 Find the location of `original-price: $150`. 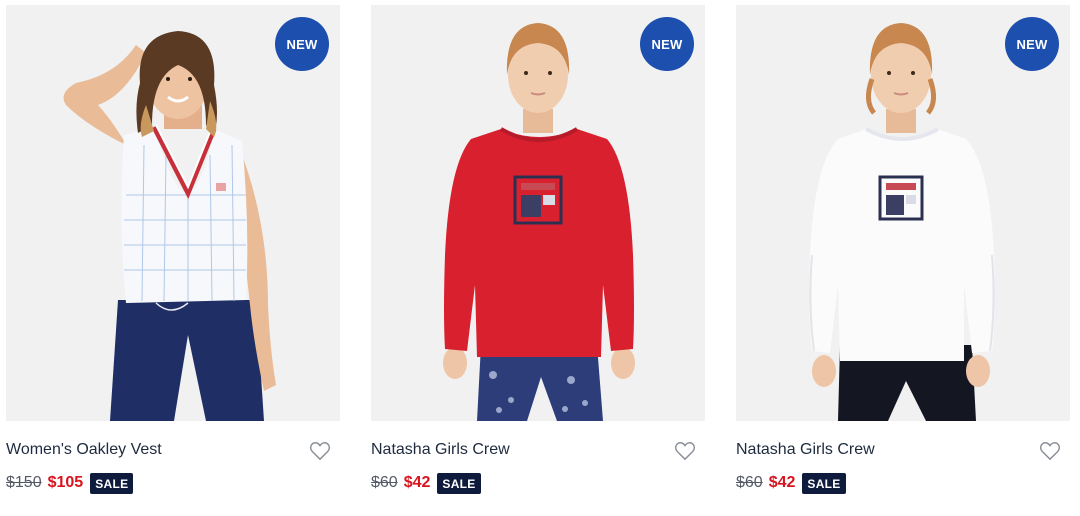

original-price: $150 is located at coordinates (24, 482).